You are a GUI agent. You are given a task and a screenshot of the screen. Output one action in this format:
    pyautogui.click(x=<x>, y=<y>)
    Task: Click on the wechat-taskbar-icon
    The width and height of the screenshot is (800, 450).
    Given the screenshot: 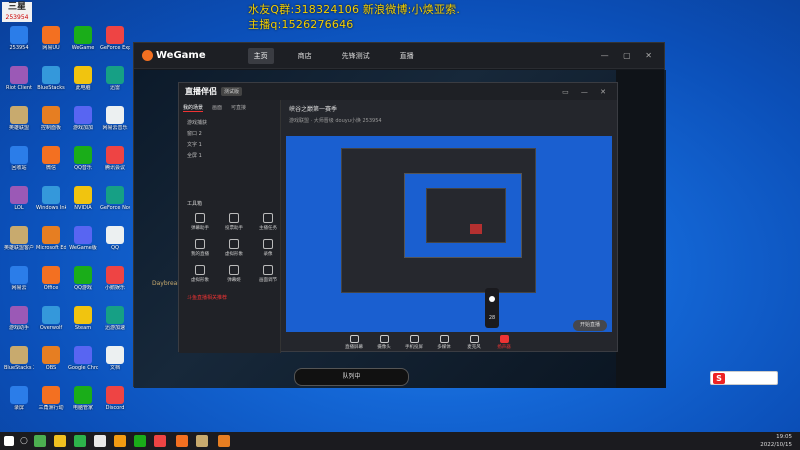 What is the action you would take?
    pyautogui.click(x=80, y=441)
    